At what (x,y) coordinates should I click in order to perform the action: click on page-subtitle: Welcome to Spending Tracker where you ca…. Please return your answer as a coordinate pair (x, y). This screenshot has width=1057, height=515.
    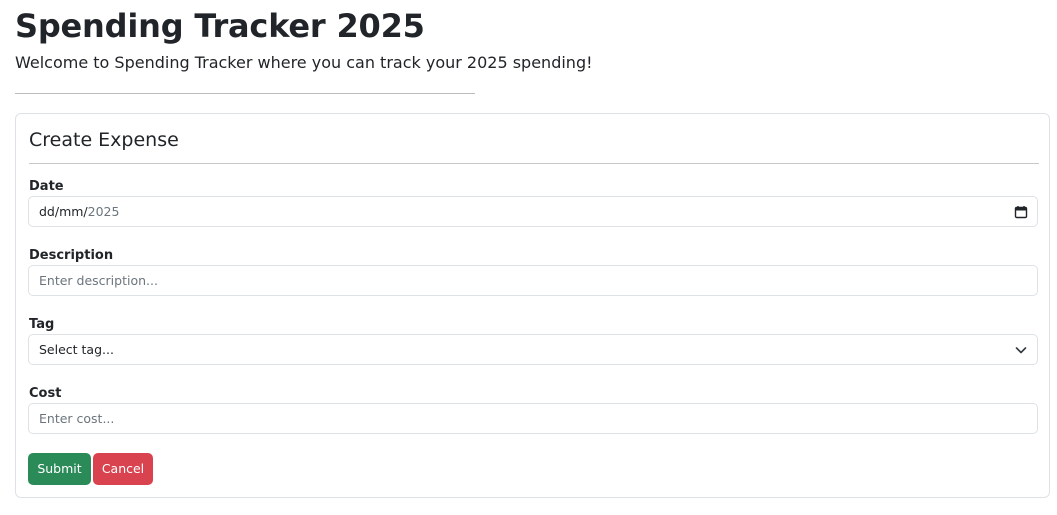
    Looking at the image, I should click on (304, 62).